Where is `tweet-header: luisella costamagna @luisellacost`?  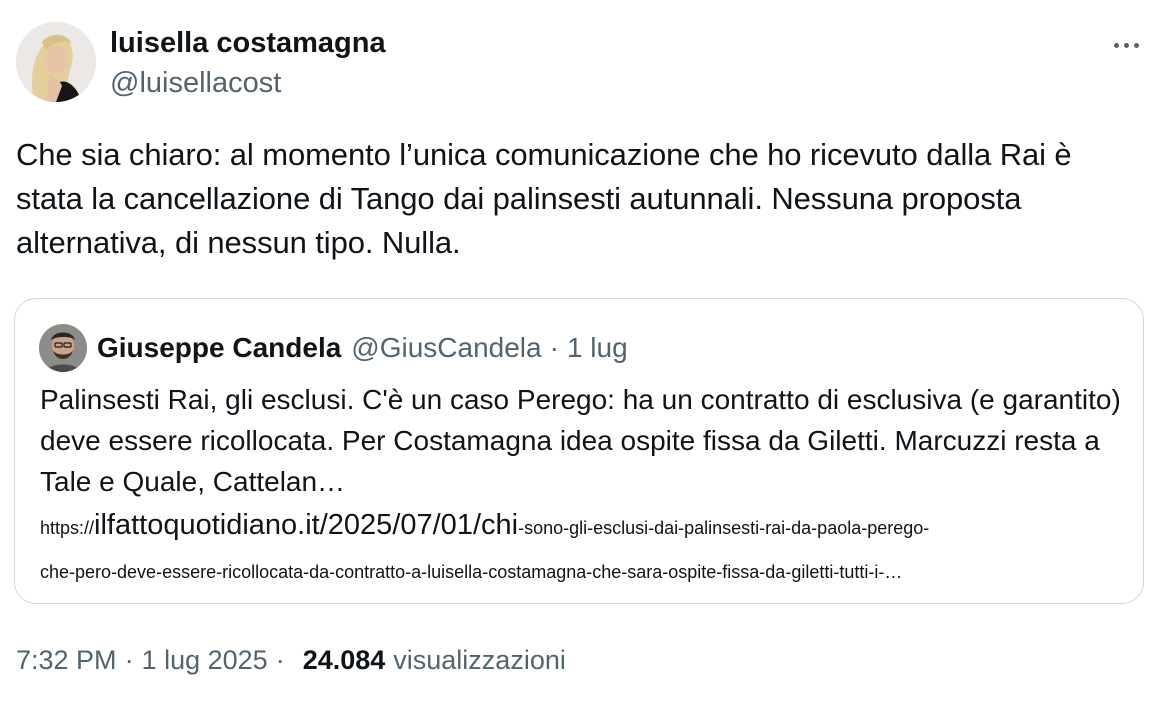 tweet-header: luisella costamagna @luisellacost is located at coordinates (582, 64).